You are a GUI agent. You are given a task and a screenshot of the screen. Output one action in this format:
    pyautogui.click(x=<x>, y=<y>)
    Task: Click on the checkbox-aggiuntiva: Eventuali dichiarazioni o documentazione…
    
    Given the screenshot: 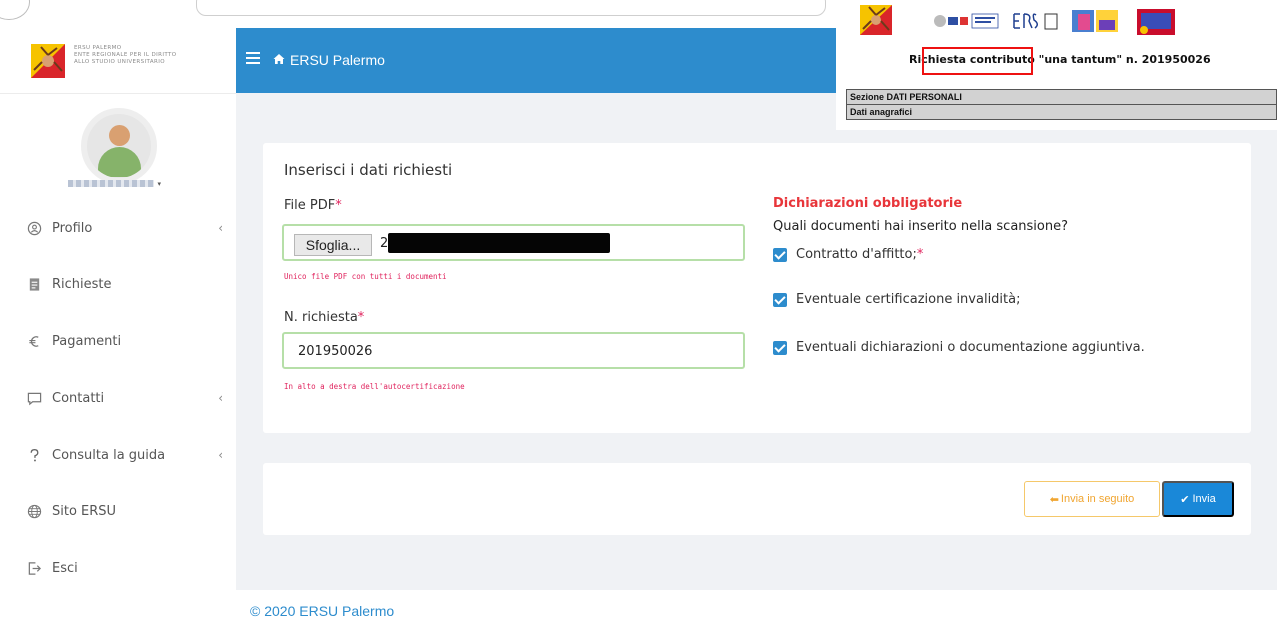 What is the action you would take?
    pyautogui.click(x=959, y=347)
    